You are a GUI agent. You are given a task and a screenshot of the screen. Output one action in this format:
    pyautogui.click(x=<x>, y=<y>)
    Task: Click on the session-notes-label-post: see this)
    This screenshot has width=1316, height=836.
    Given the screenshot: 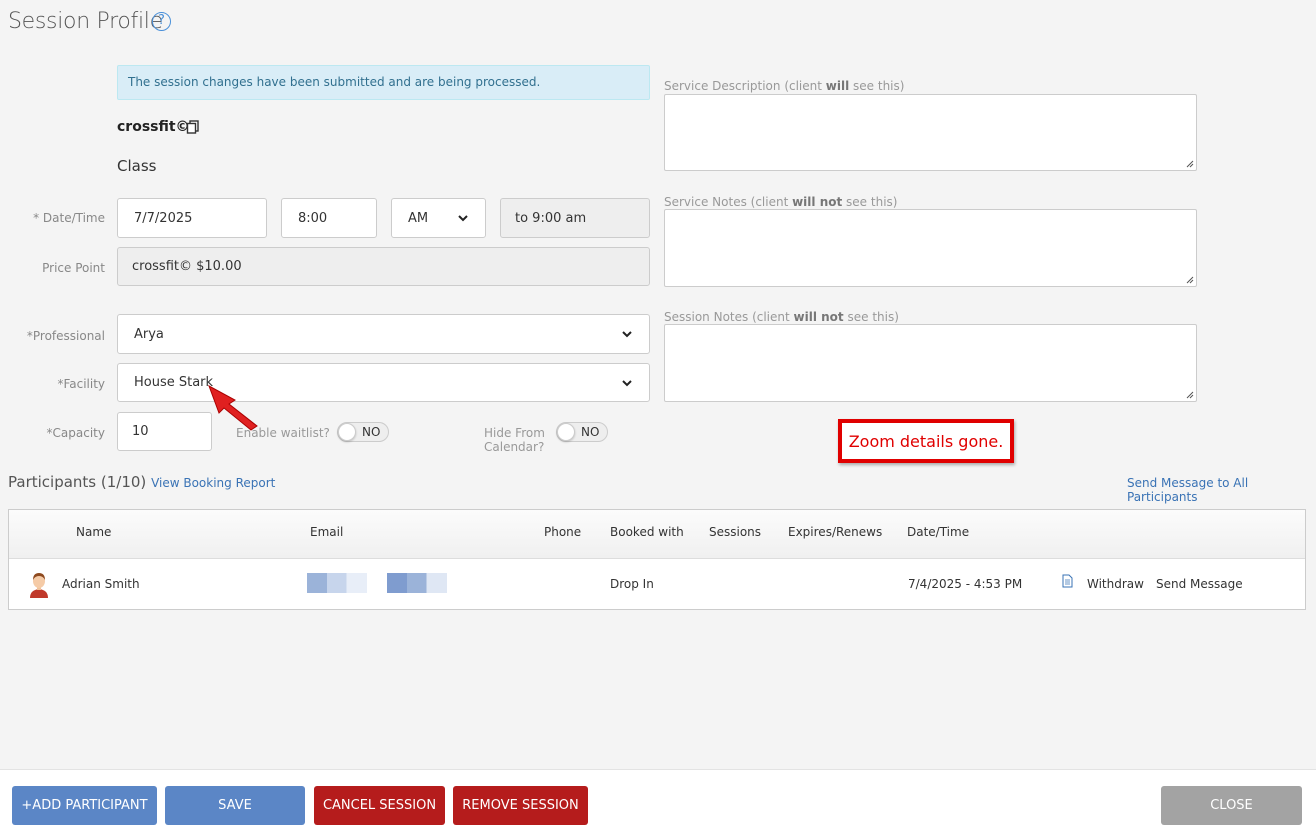 What is the action you would take?
    pyautogui.click(x=871, y=317)
    